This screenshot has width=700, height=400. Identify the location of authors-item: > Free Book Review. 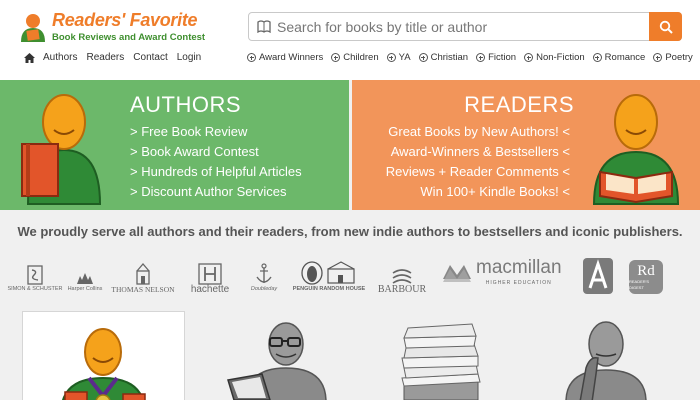
(216, 132).